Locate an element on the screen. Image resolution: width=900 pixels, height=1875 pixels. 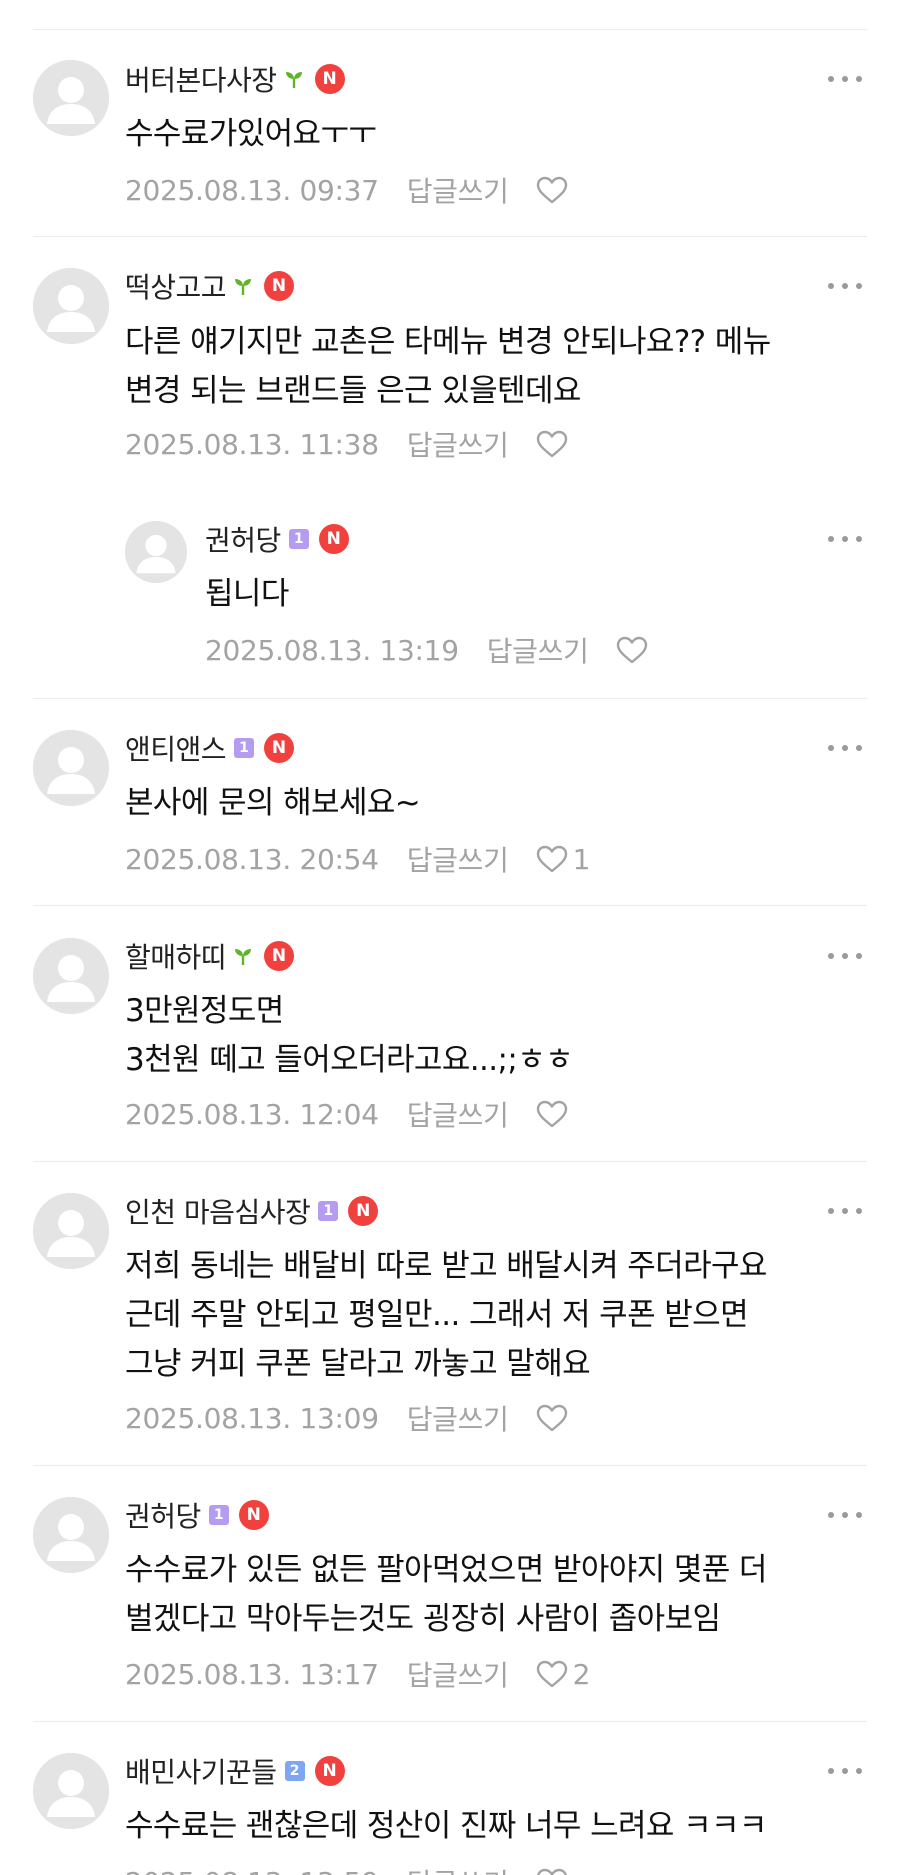
author-row: 배민사기꾼들 2 N is located at coordinates (235, 1771).